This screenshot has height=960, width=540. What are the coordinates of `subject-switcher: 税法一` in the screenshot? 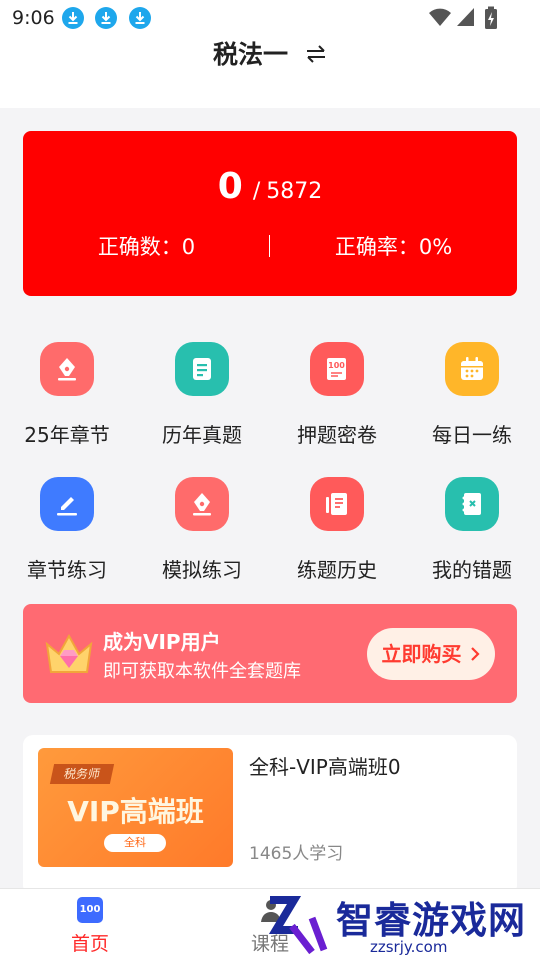 It's located at (270, 55).